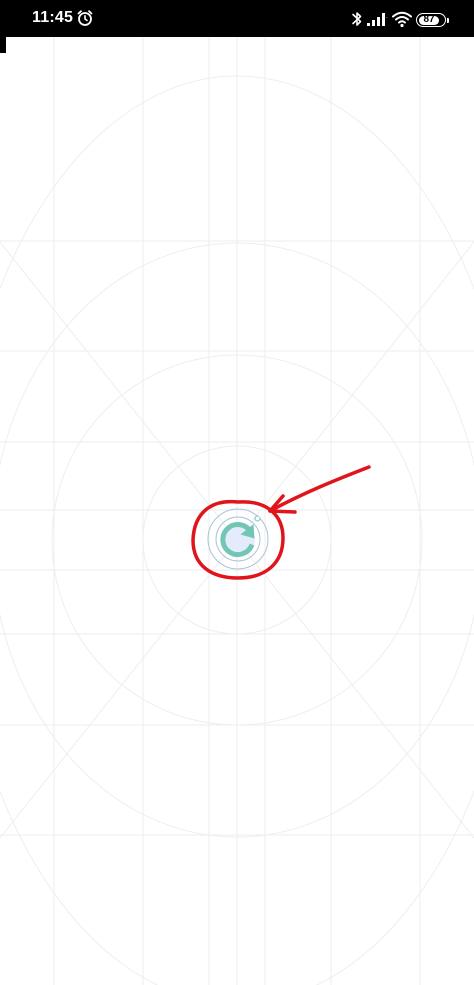 This screenshot has height=985, width=474. Describe the element at coordinates (402, 19) in the screenshot. I see `wifi-icon` at that location.